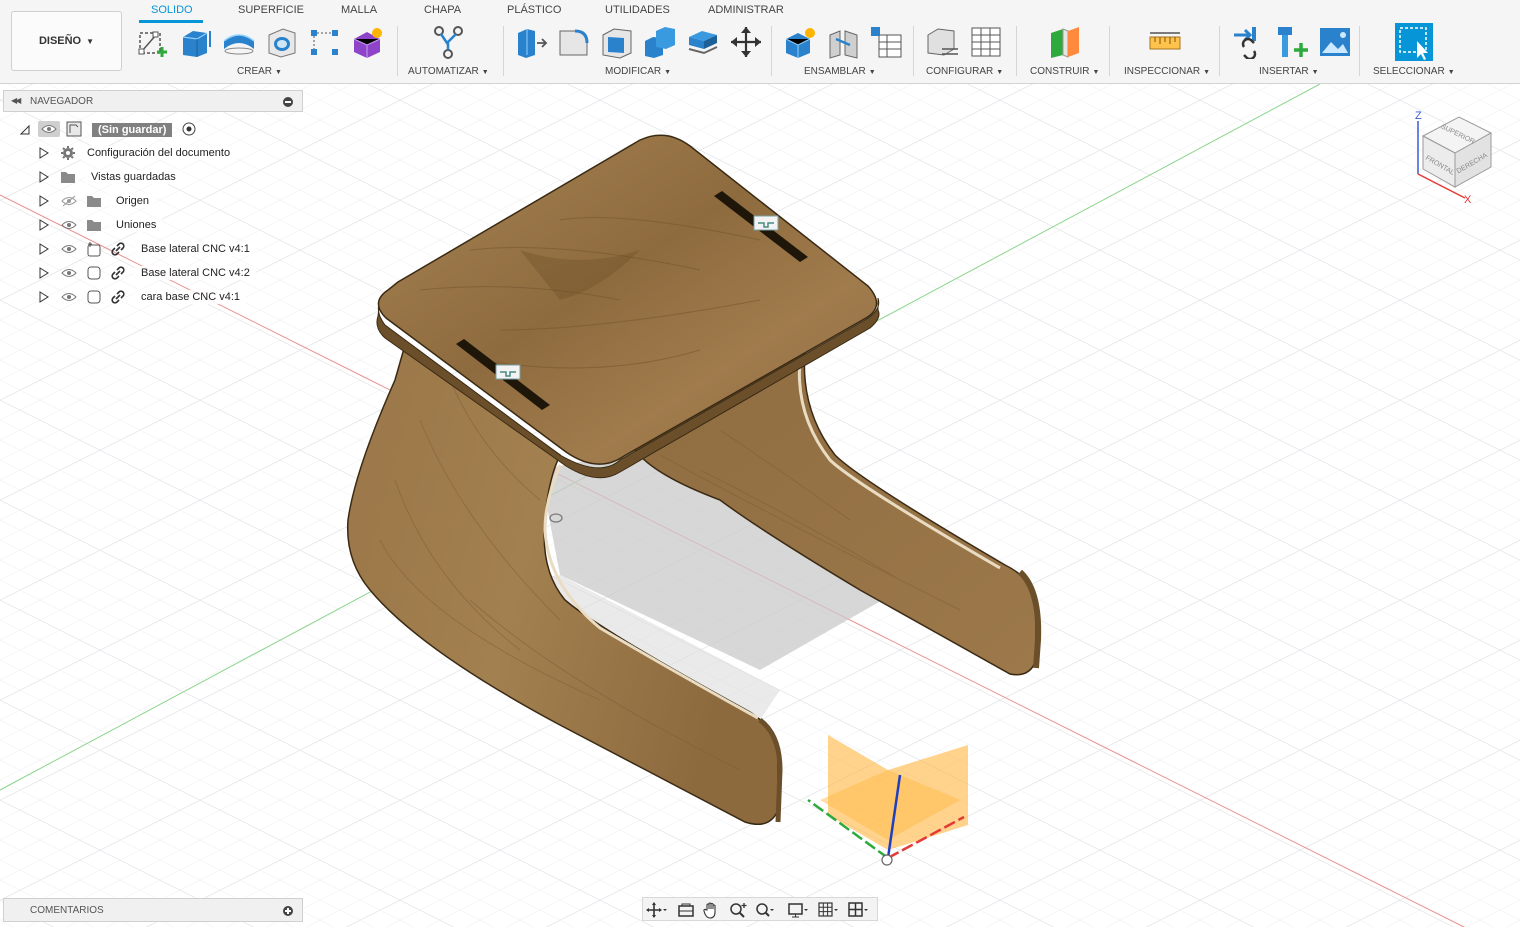 This screenshot has height=927, width=1520. I want to click on group-modificar-dropdown: MODIFICAR ▼, so click(638, 71).